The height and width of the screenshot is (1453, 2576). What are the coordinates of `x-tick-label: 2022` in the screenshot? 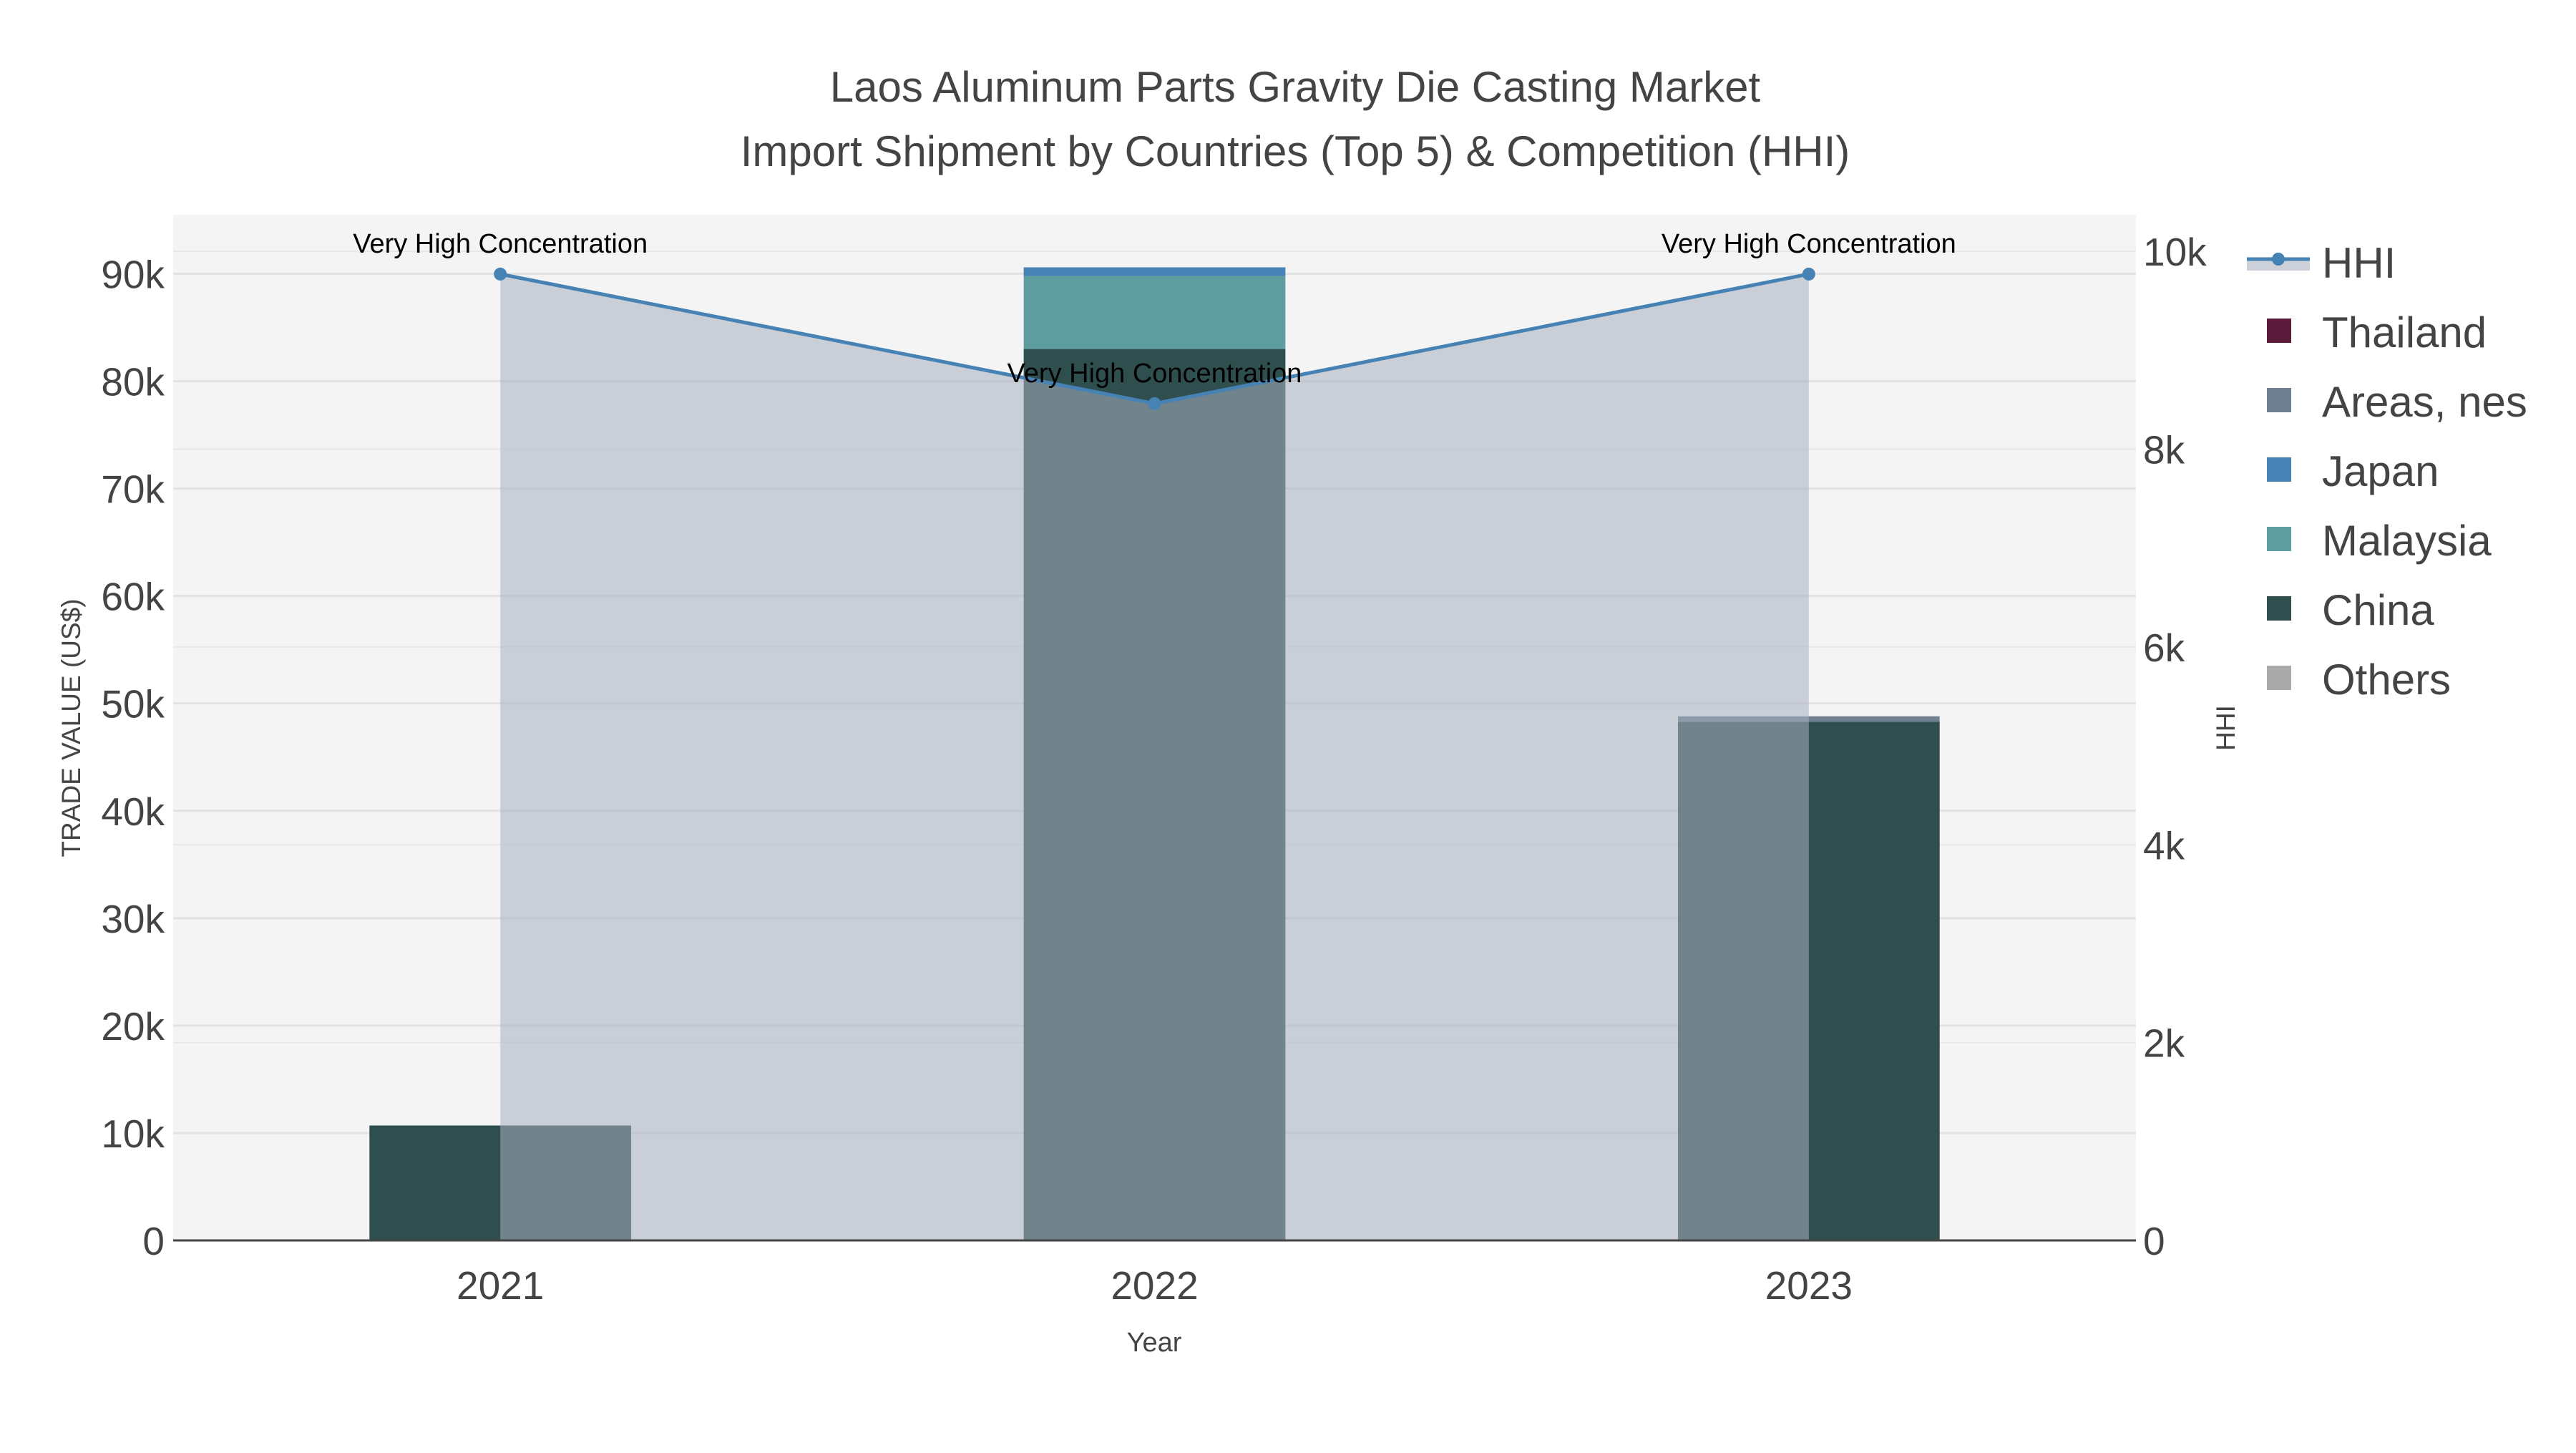 It's located at (1154, 1285).